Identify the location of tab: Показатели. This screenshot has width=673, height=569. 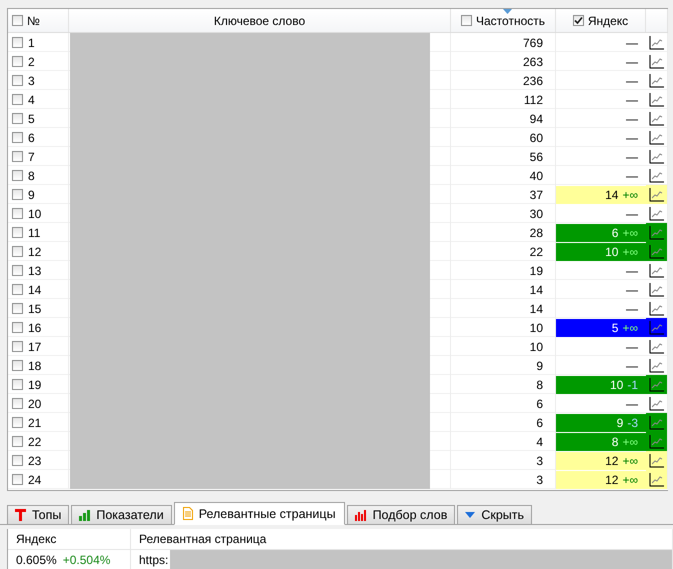
(121, 514).